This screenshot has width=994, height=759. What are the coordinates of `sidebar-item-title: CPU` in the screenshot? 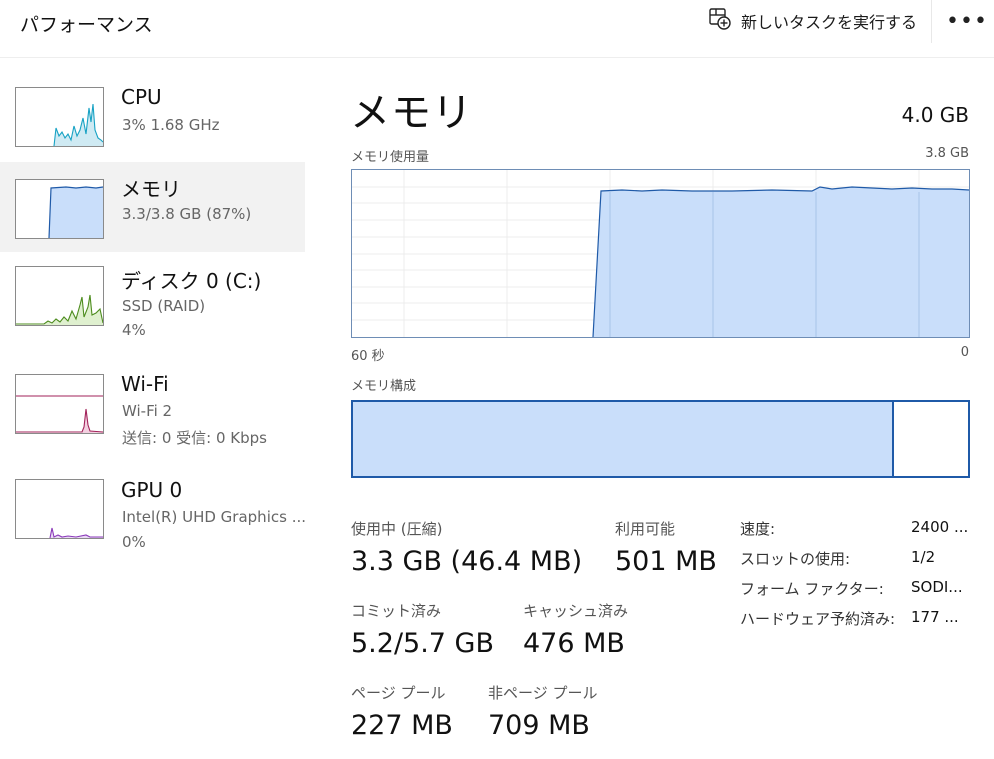 It's located at (141, 97).